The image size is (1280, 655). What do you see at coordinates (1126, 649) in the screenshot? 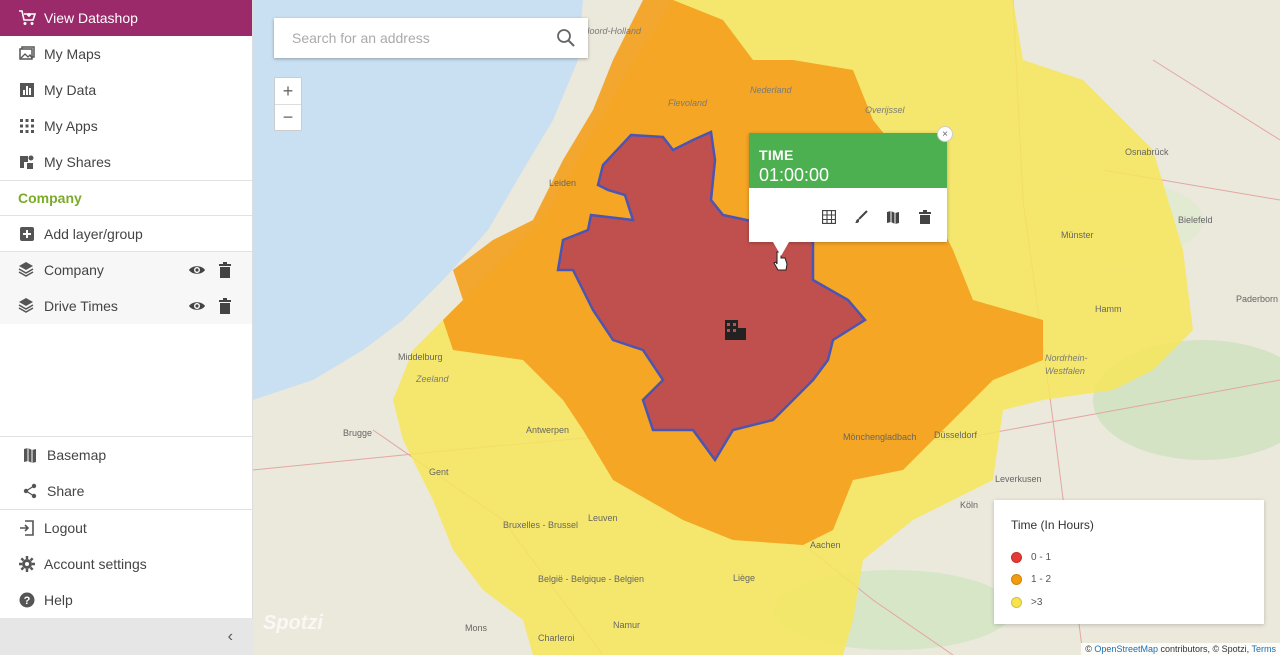
I see `osm-link: OpenStreetMap` at bounding box center [1126, 649].